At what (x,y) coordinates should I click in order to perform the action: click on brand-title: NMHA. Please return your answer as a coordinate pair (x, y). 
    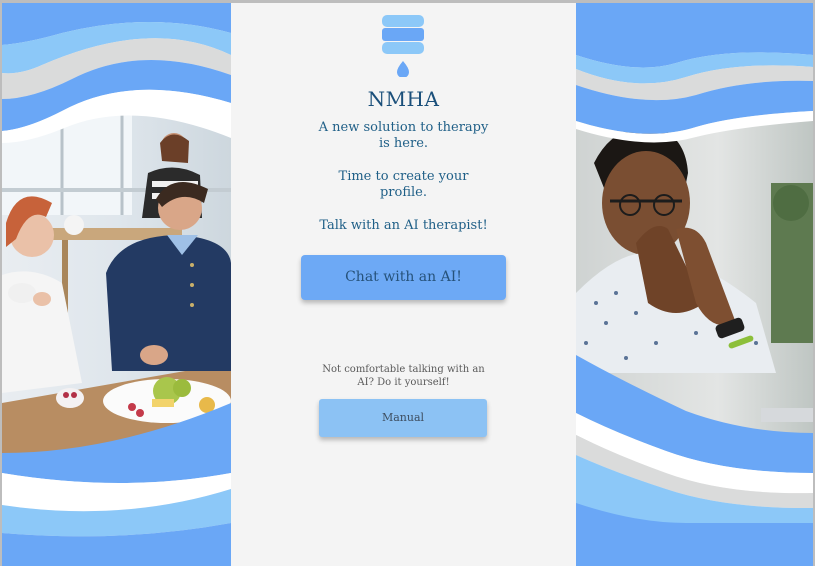
    Looking at the image, I should click on (403, 99).